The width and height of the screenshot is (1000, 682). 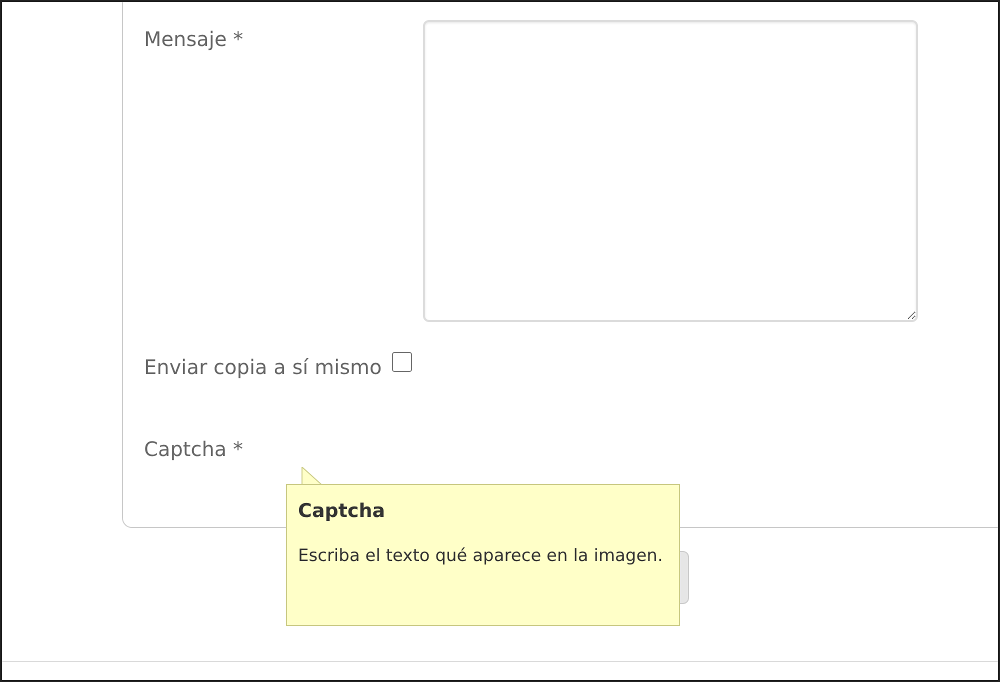 I want to click on field-label: Mensaje *, so click(x=194, y=39).